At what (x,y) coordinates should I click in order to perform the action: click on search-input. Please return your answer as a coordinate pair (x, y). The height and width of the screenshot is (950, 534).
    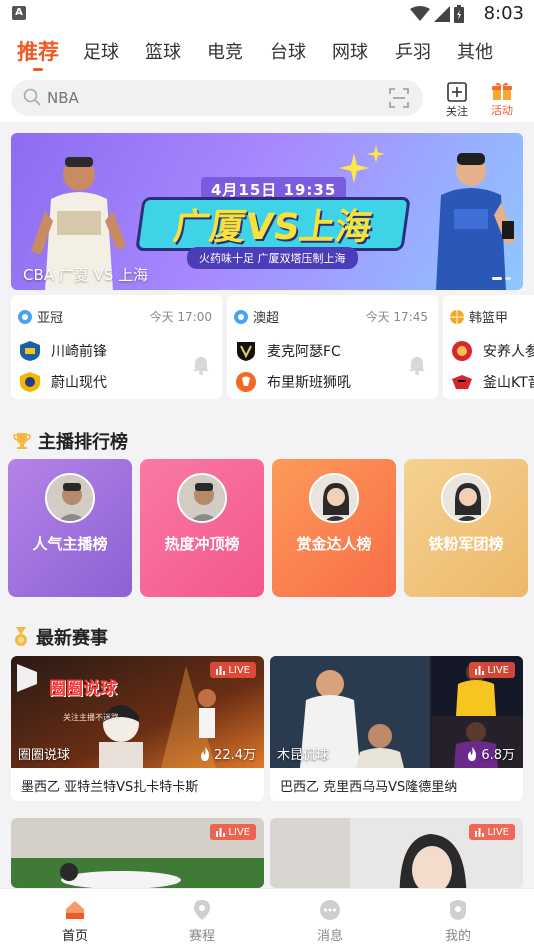
    Looking at the image, I should click on (207, 98).